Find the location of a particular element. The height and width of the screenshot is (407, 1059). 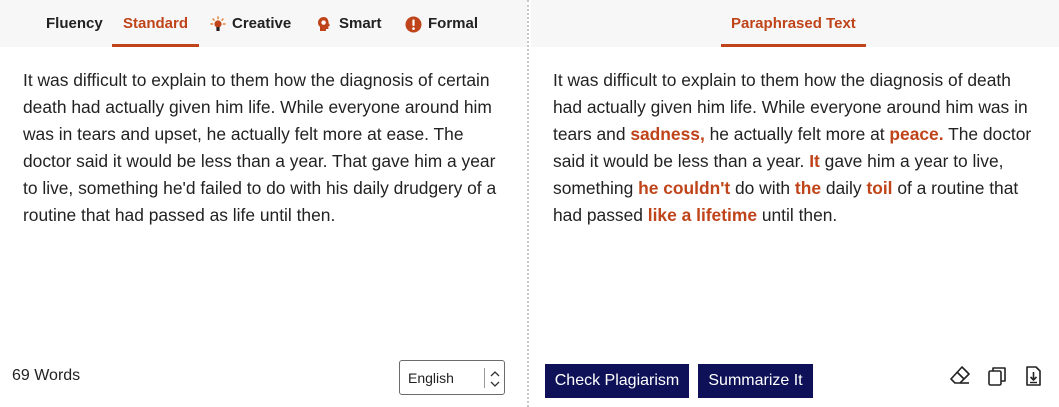

download-icon is located at coordinates (1033, 376).